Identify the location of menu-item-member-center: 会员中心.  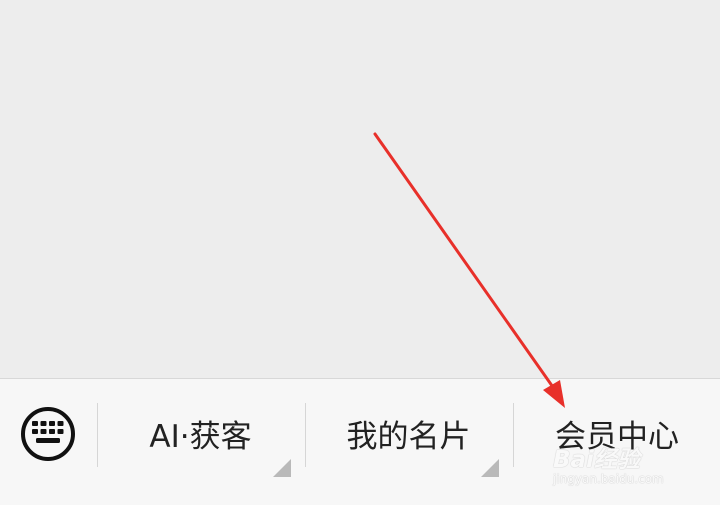
(617, 437).